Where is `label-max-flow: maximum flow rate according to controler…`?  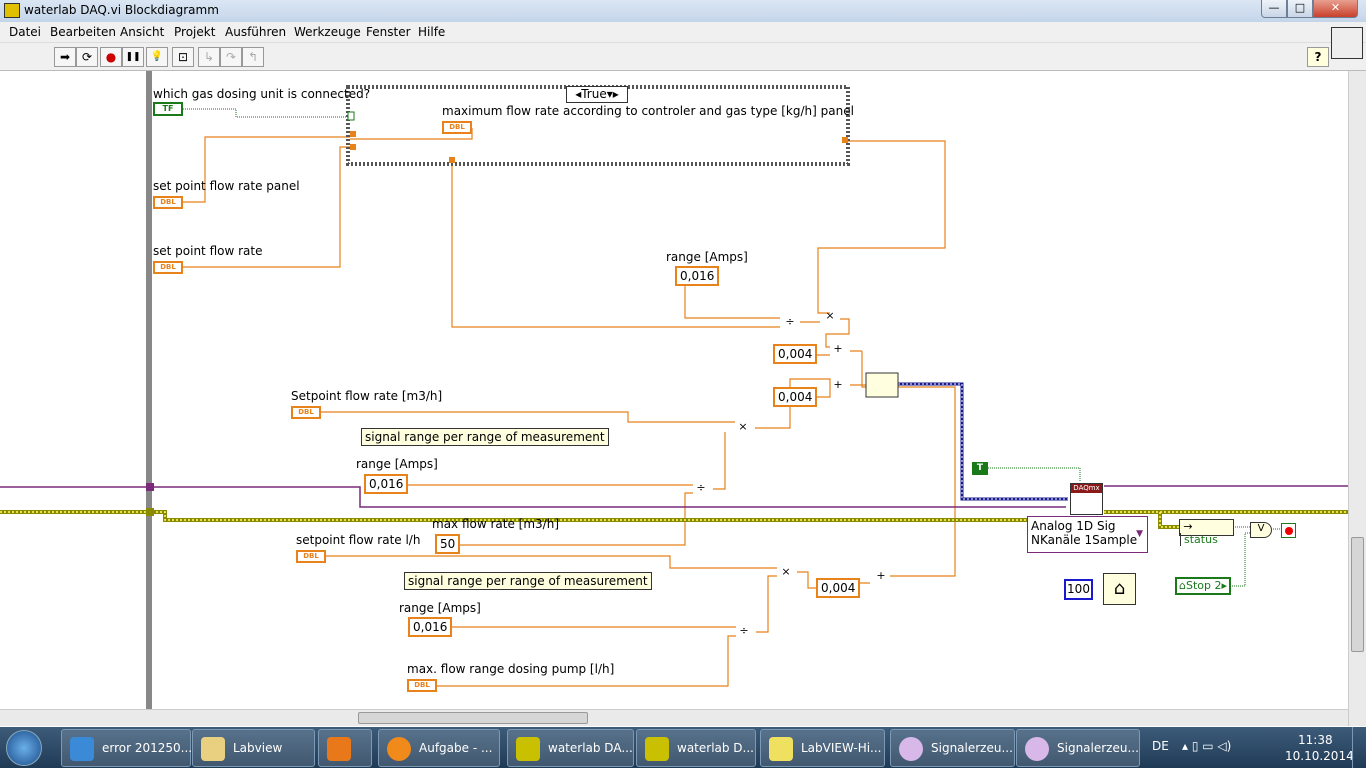 label-max-flow: maximum flow rate according to controler… is located at coordinates (648, 111).